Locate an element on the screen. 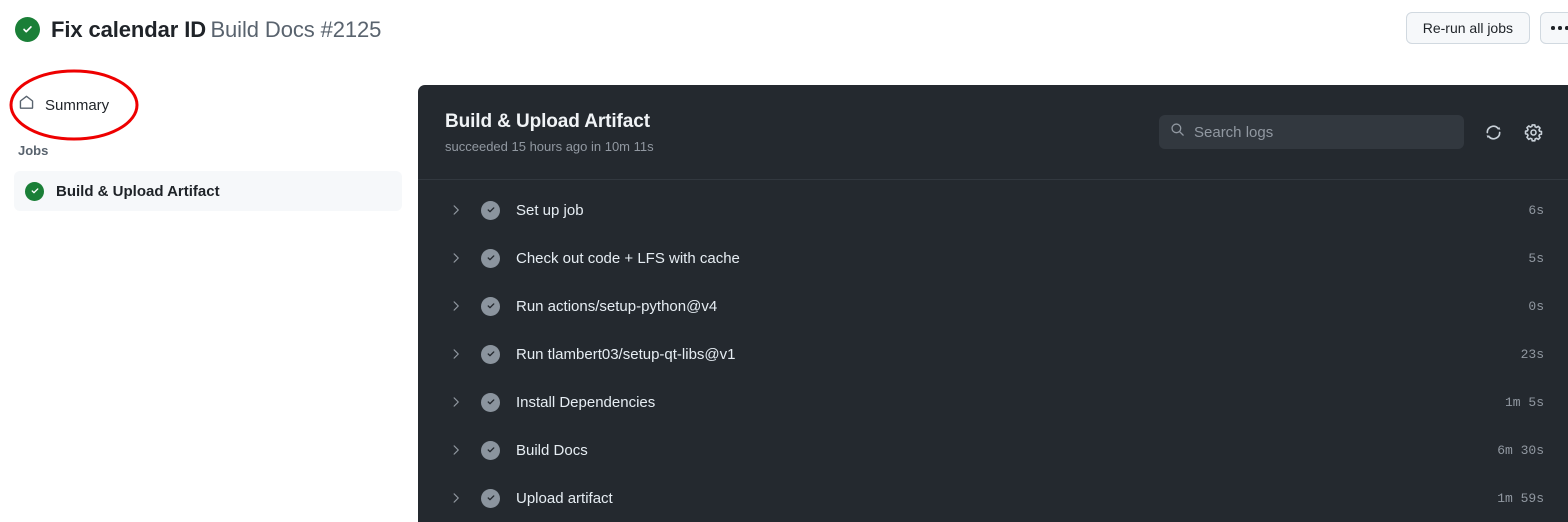 This screenshot has width=1568, height=522. sidebar-job-label: Build & Upload Artifact is located at coordinates (138, 191).